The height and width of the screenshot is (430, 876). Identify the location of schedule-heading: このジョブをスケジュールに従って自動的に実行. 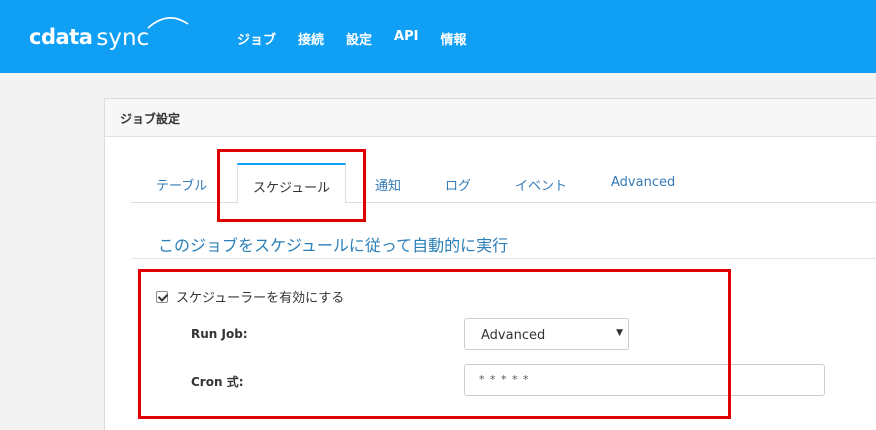
(333, 245).